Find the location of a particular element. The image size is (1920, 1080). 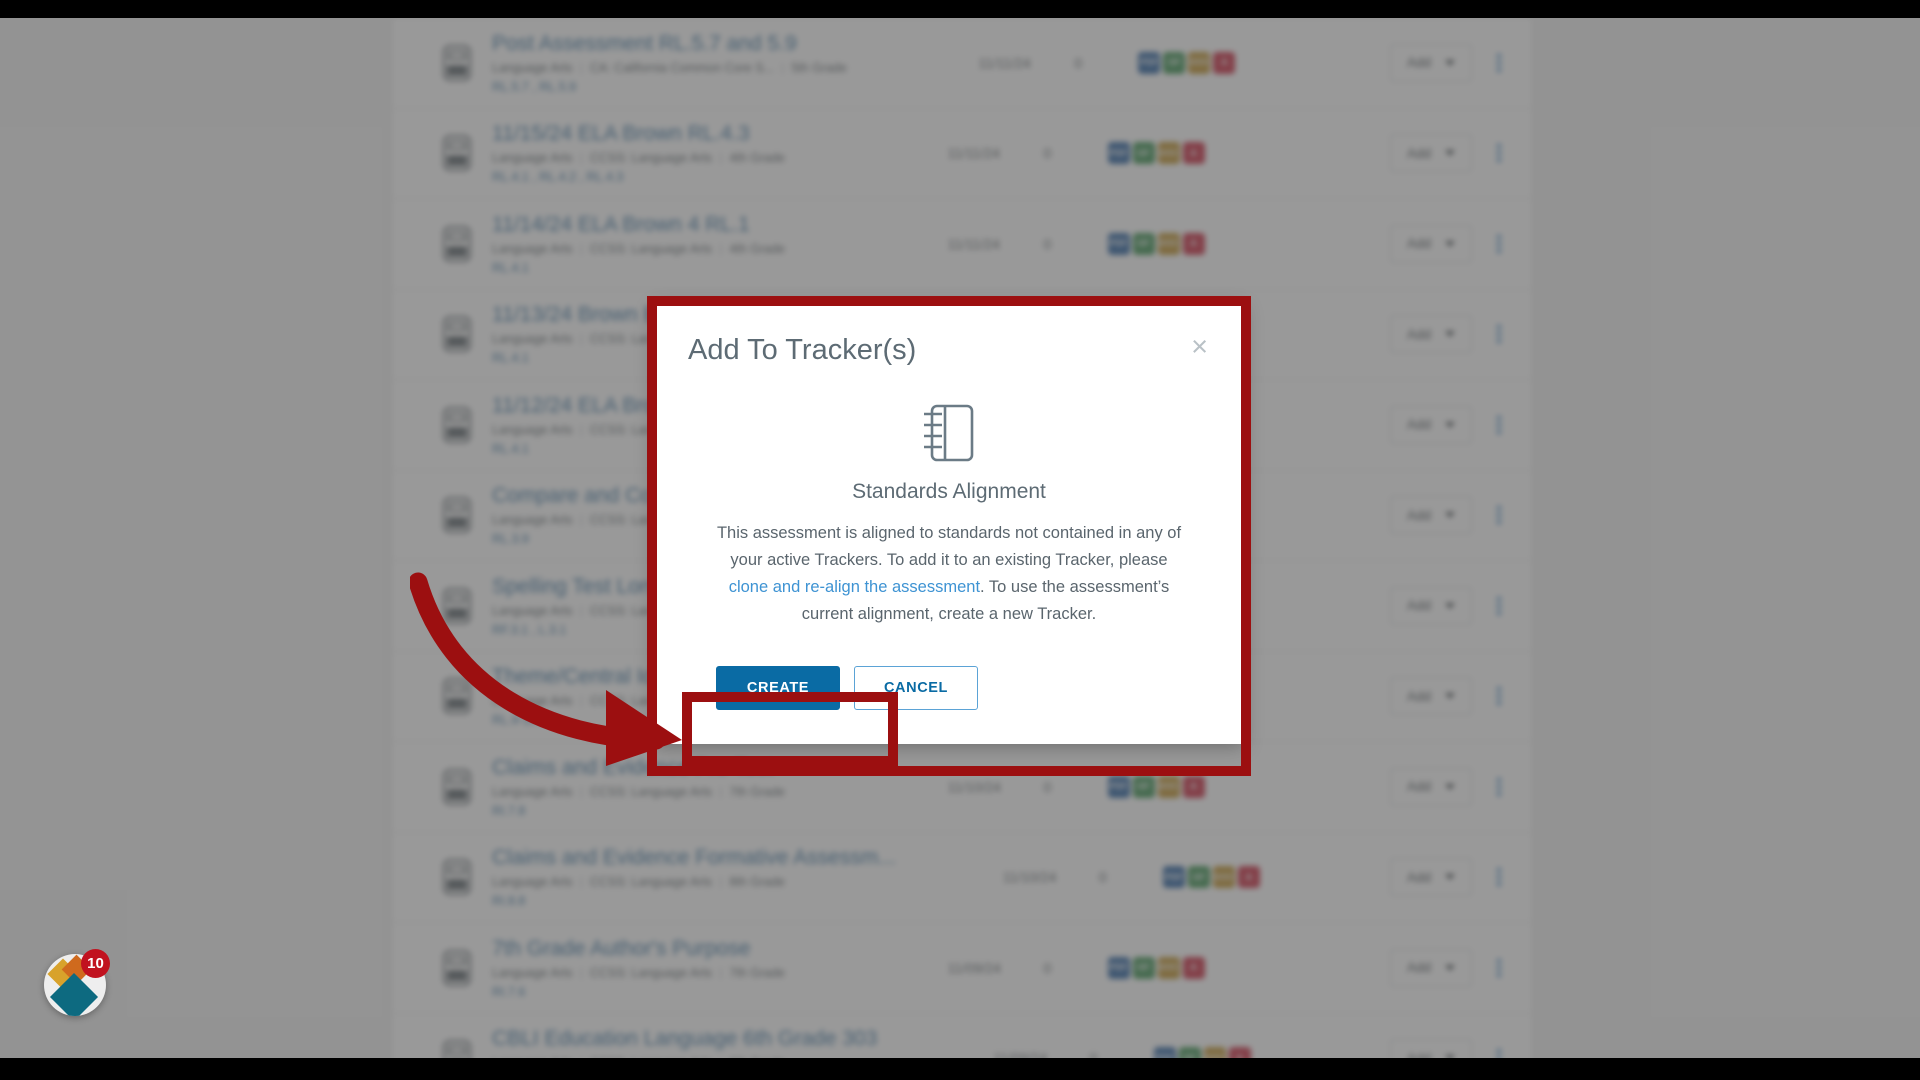

dialog-header: Add To Tracker(s) × is located at coordinates (949, 350).